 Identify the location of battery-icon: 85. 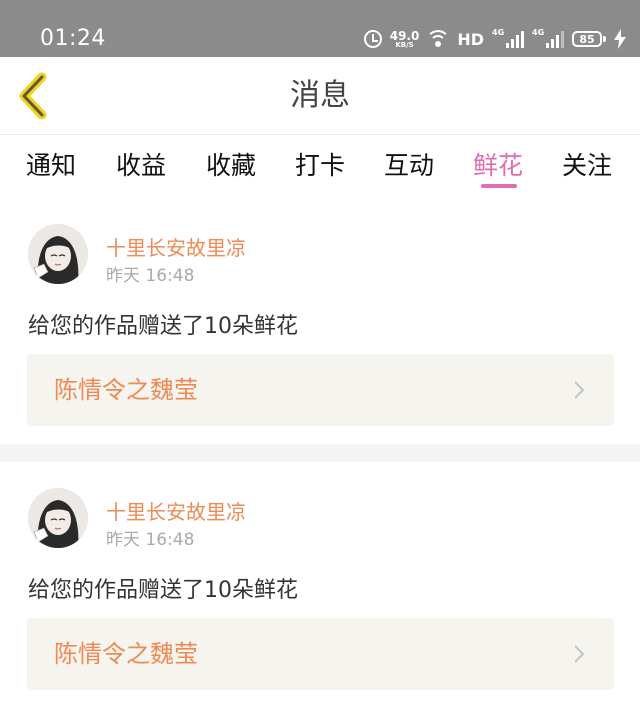
(589, 39).